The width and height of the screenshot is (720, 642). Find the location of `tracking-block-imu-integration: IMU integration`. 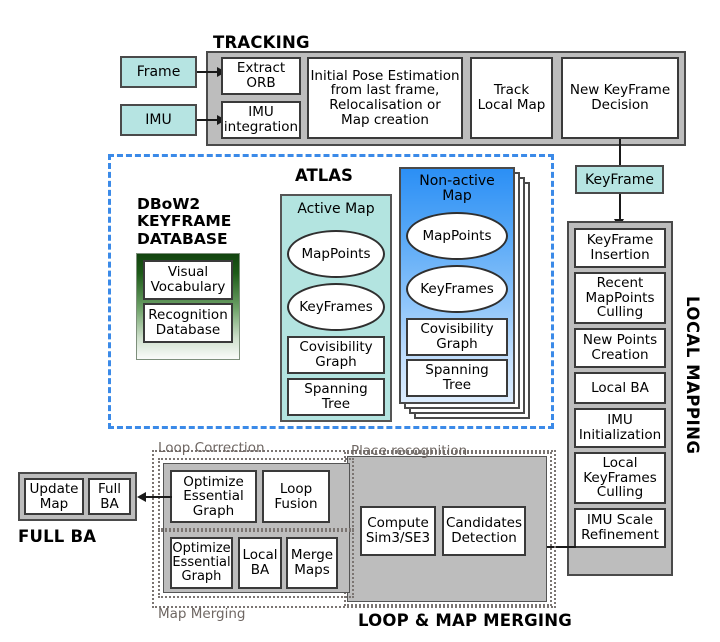

tracking-block-imu-integration: IMU integration is located at coordinates (261, 120).